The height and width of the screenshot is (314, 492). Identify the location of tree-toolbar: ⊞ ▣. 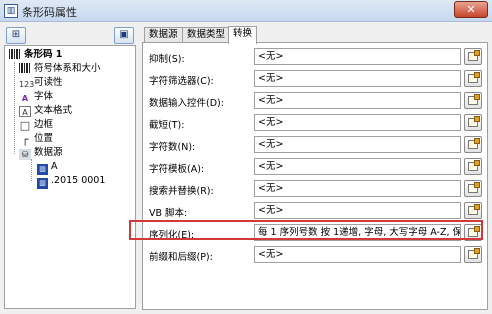
(70, 36).